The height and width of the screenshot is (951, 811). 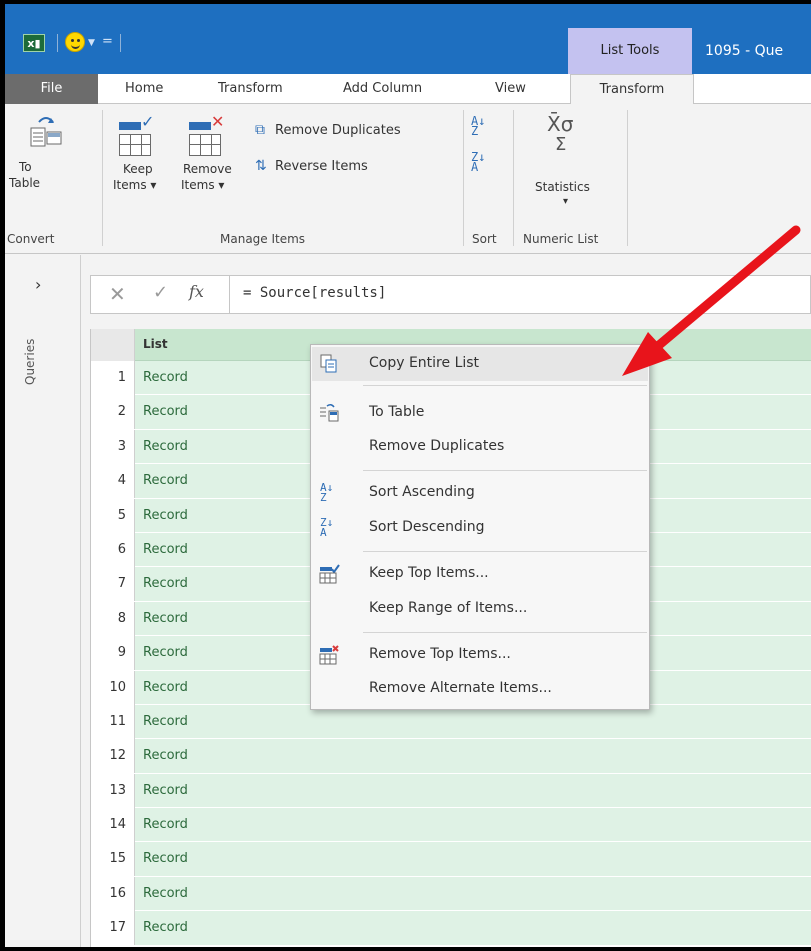 I want to click on row-number: 11, so click(x=113, y=721).